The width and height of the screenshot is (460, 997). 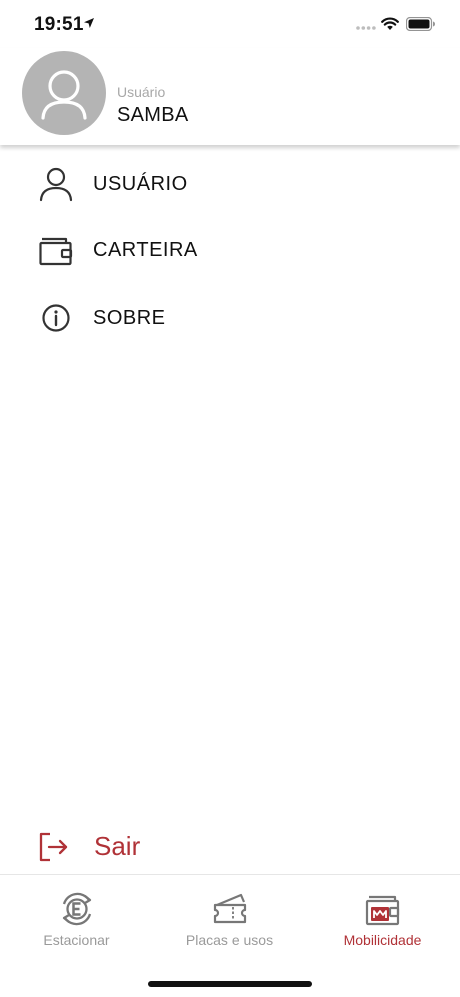 What do you see at coordinates (229, 908) in the screenshot?
I see `ticket-icon` at bounding box center [229, 908].